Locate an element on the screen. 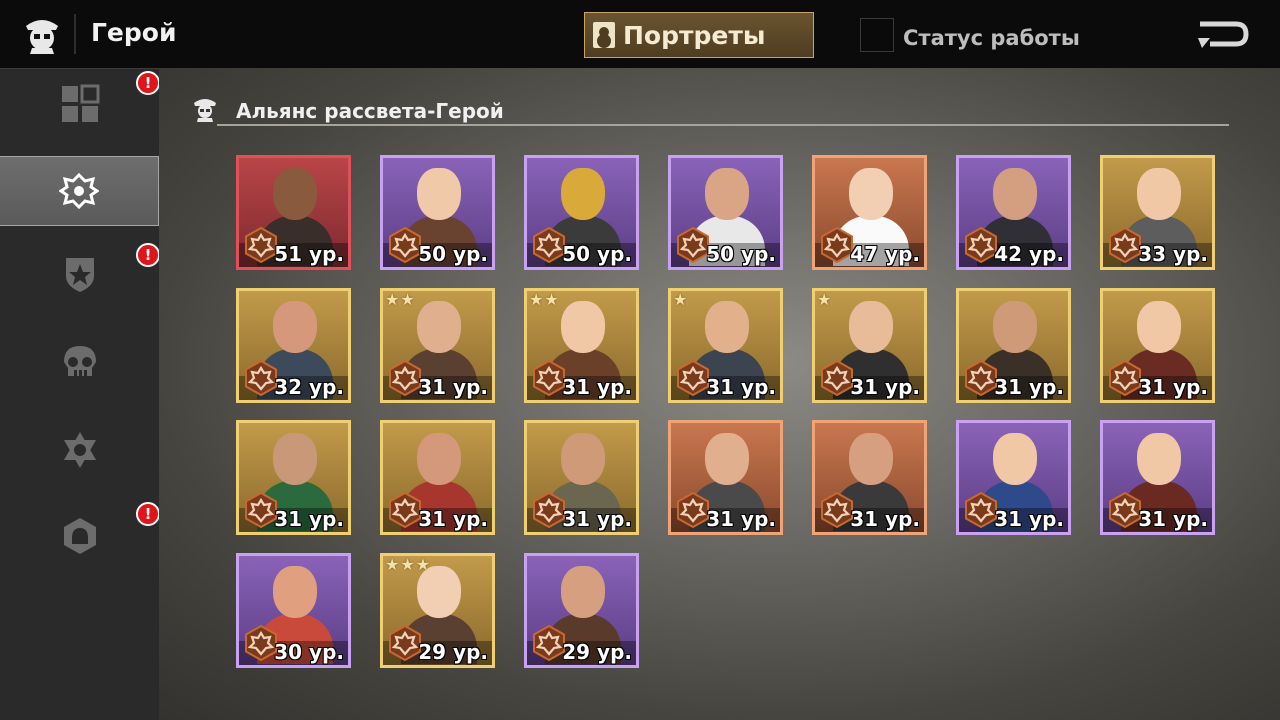  sidebar-item-alliance is located at coordinates (79, 191).